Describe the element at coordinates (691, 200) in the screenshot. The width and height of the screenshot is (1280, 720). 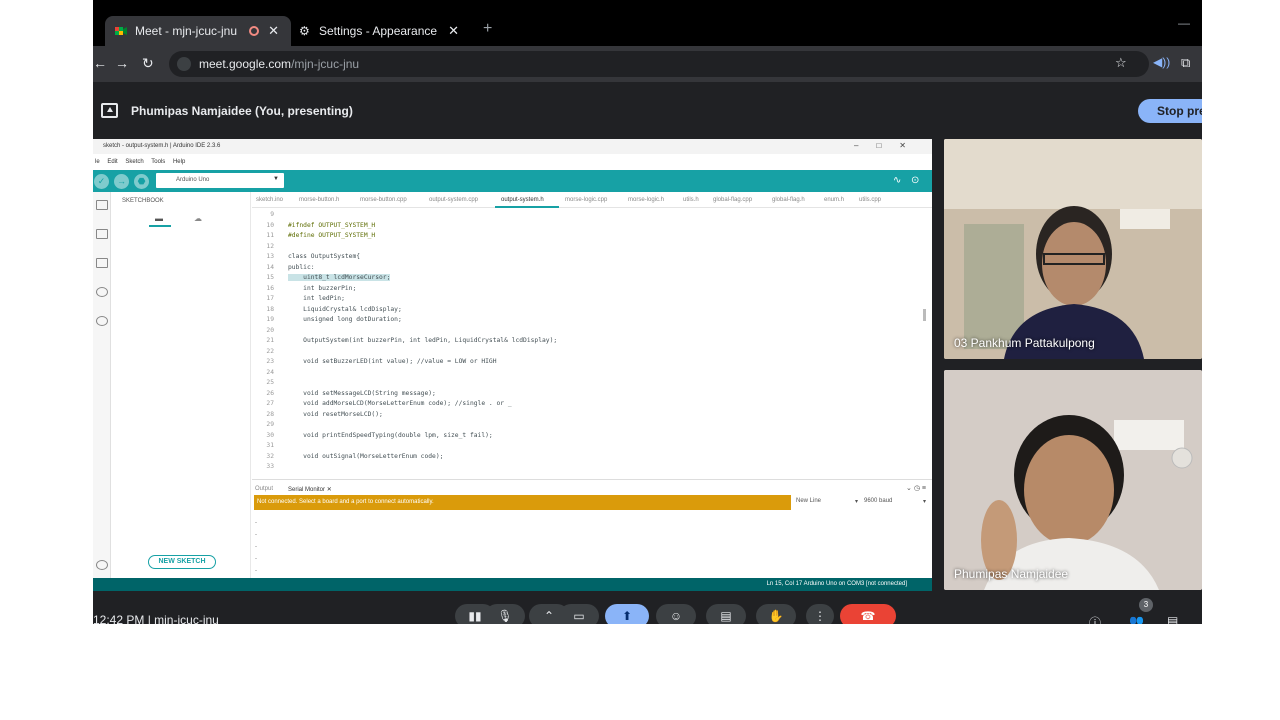
I see `file-tab: utils.h` at that location.